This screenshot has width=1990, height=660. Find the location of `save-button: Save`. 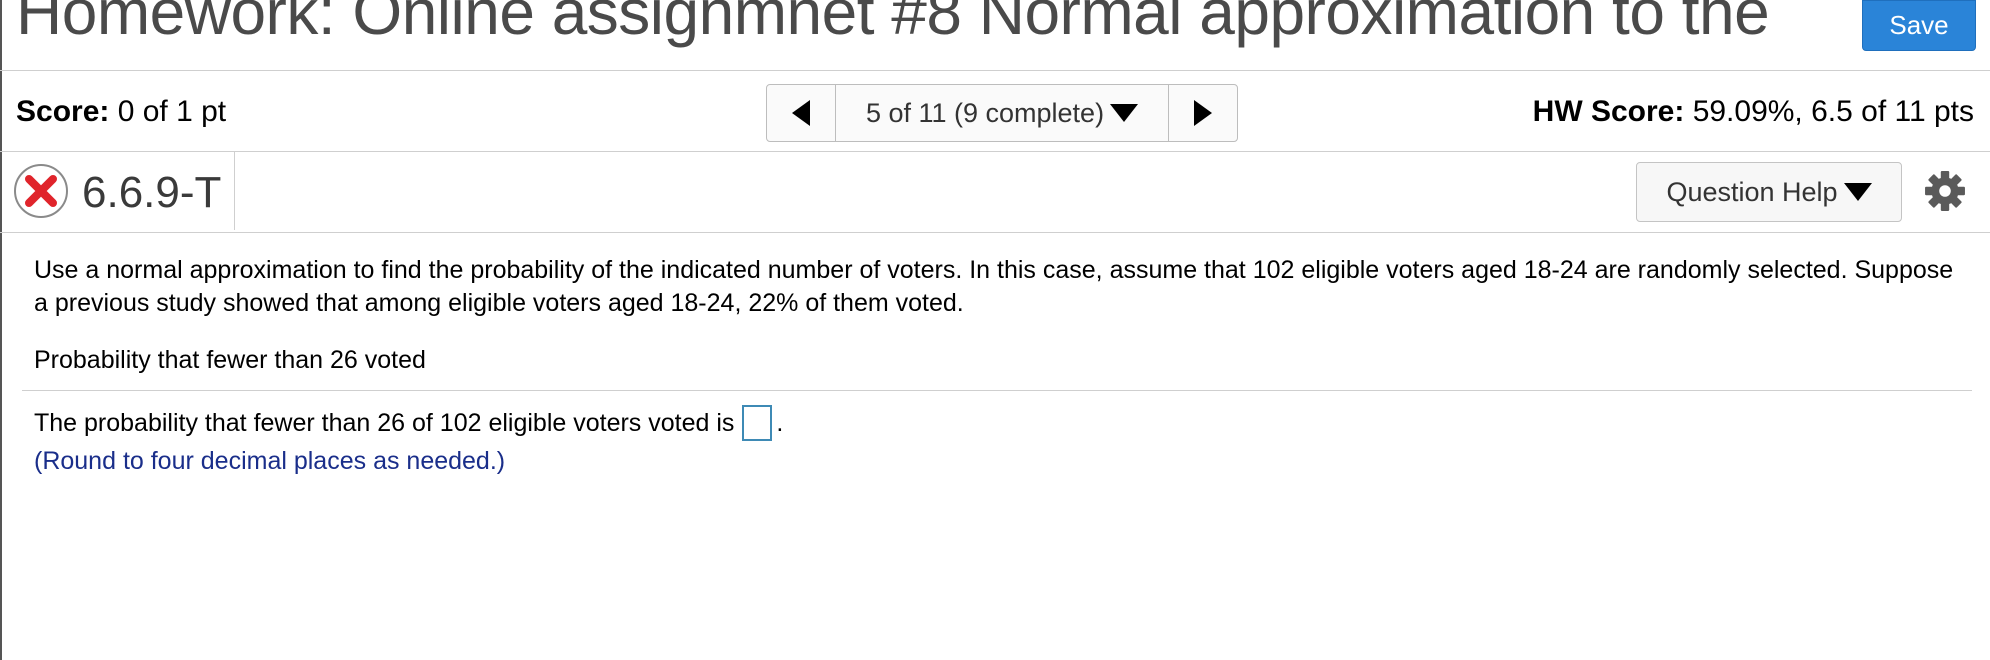

save-button: Save is located at coordinates (1919, 25).